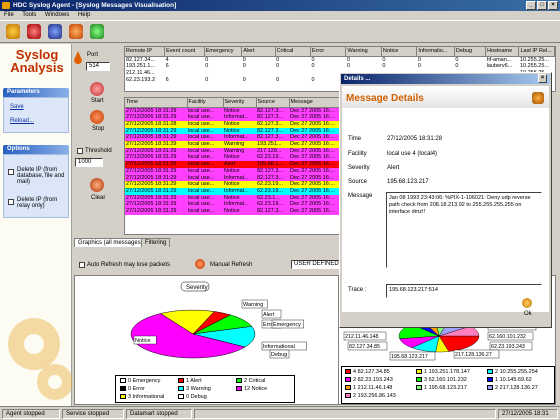 The width and height of the screenshot is (560, 420). What do you see at coordinates (156, 103) in the screenshot?
I see `message-table-header: Time` at bounding box center [156, 103].